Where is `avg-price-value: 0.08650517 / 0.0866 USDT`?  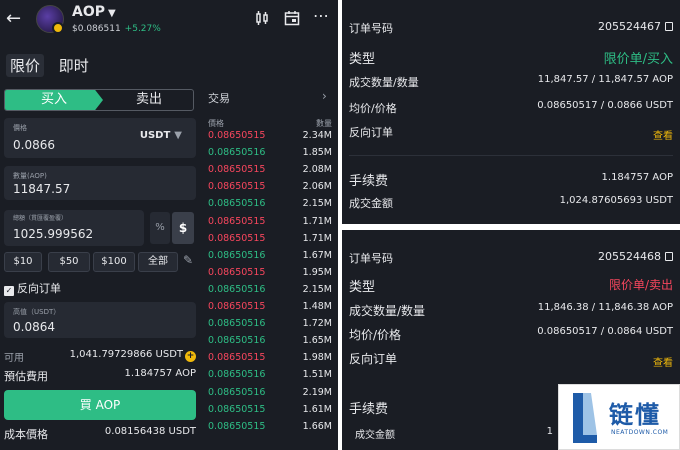
avg-price-value: 0.08650517 / 0.0866 USDT is located at coordinates (605, 105).